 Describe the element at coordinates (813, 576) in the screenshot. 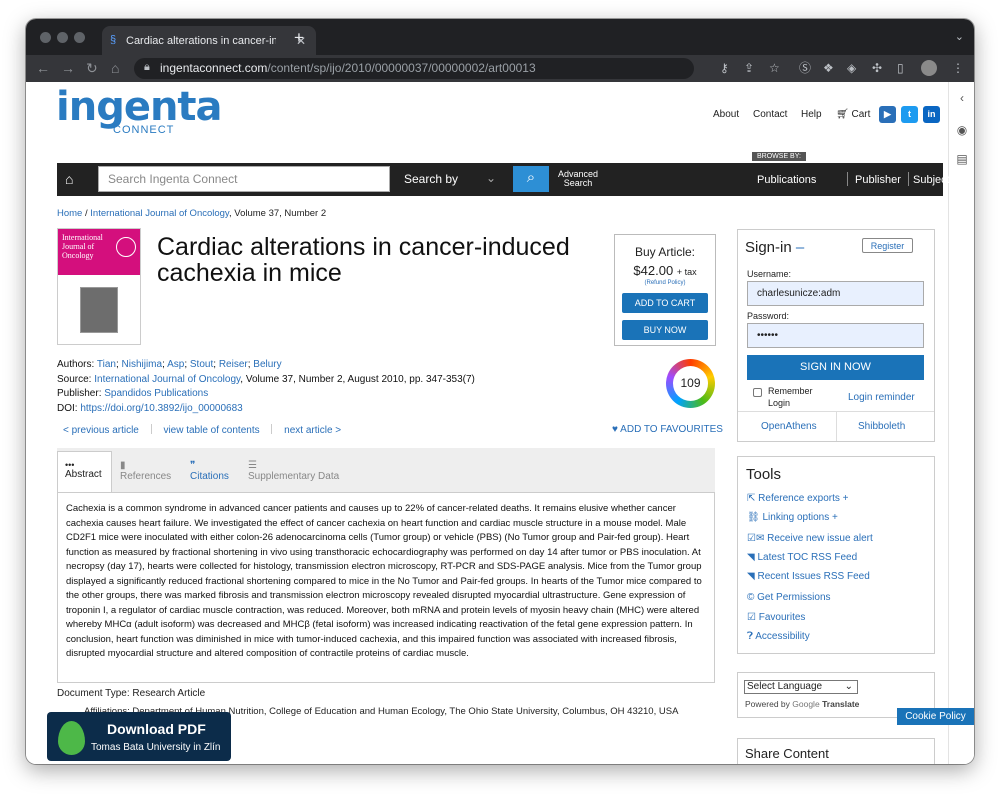

I see `tool-label: Recent Issues RSS Feed` at that location.